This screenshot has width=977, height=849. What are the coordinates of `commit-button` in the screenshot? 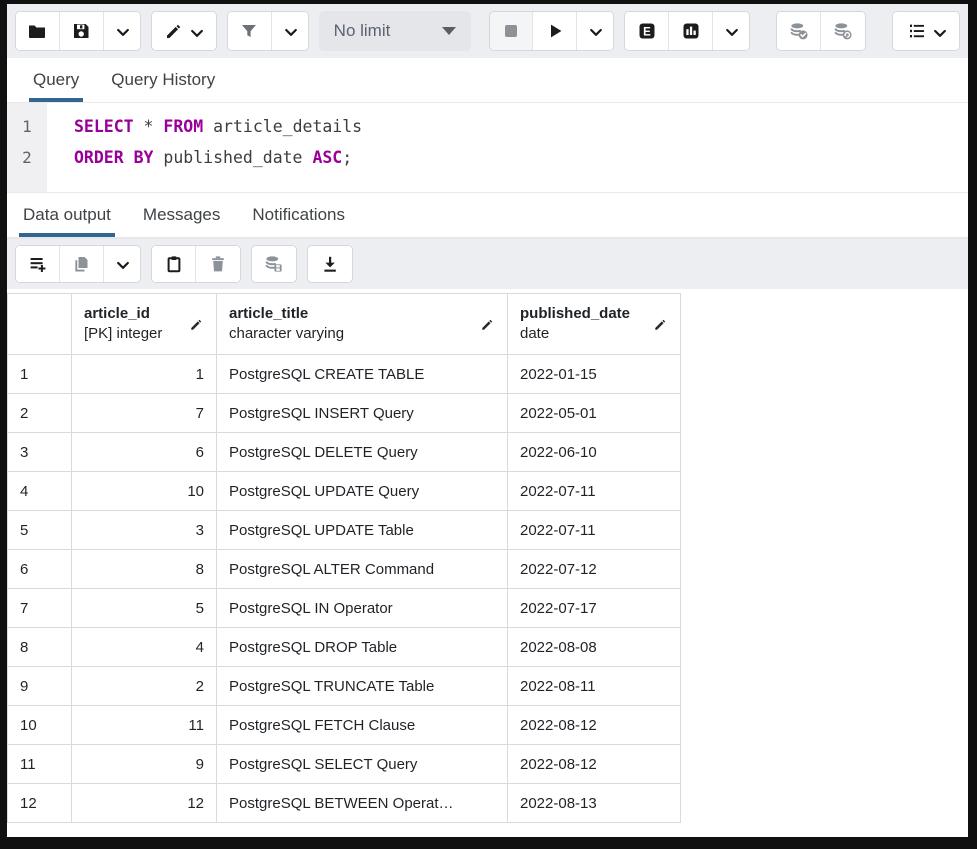 It's located at (799, 31).